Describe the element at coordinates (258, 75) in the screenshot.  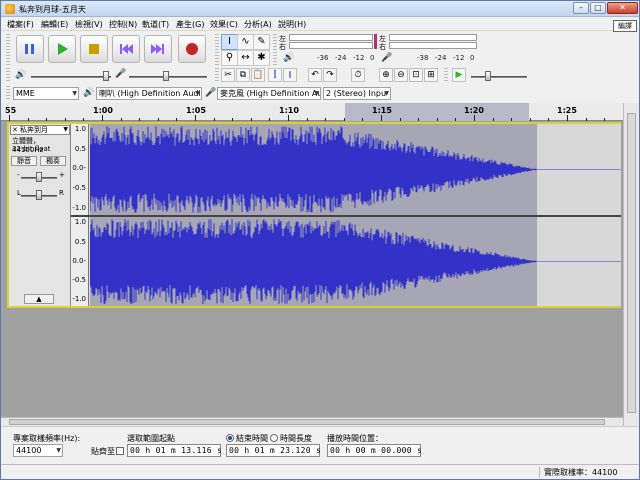
I see `paste-button: 📋` at that location.